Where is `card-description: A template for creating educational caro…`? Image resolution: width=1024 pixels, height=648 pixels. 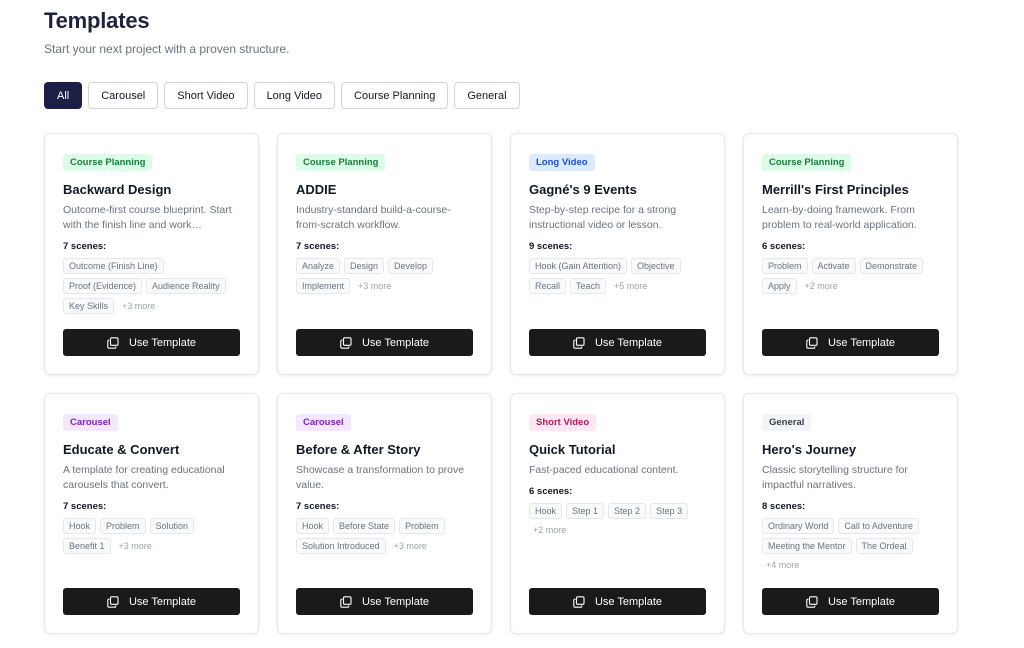
card-description: A template for creating educational caro… is located at coordinates (144, 477).